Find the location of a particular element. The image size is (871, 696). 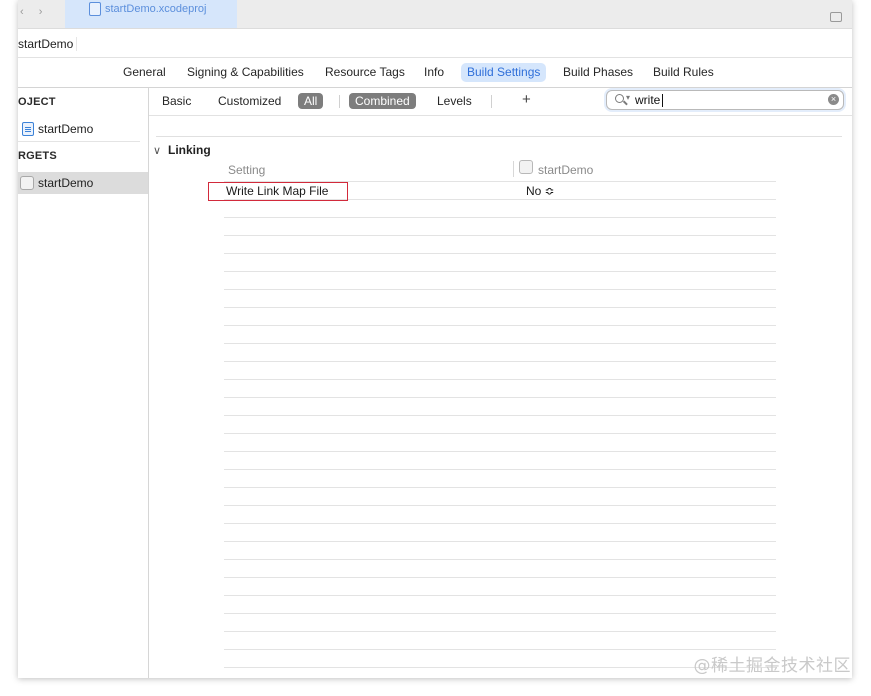

sidebar-item-project: startDemo is located at coordinates (83, 129).